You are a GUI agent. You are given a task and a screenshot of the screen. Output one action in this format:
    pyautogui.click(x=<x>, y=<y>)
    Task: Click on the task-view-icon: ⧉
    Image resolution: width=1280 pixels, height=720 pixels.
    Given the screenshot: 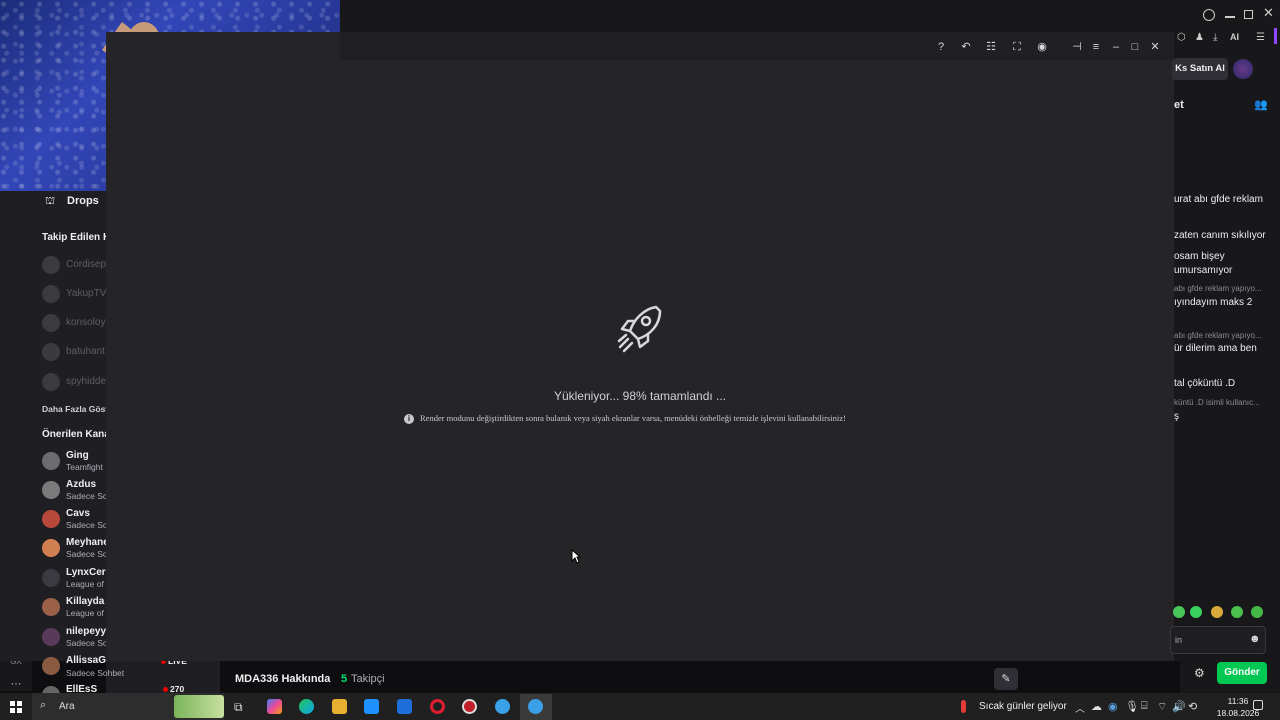 What is the action you would take?
    pyautogui.click(x=238, y=707)
    